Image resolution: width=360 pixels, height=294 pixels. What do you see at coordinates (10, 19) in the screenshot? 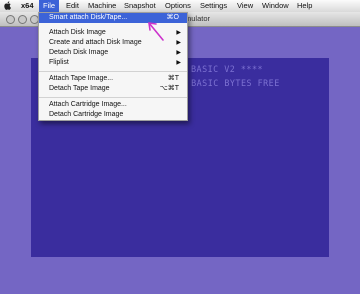
I see `close-window-button` at bounding box center [10, 19].